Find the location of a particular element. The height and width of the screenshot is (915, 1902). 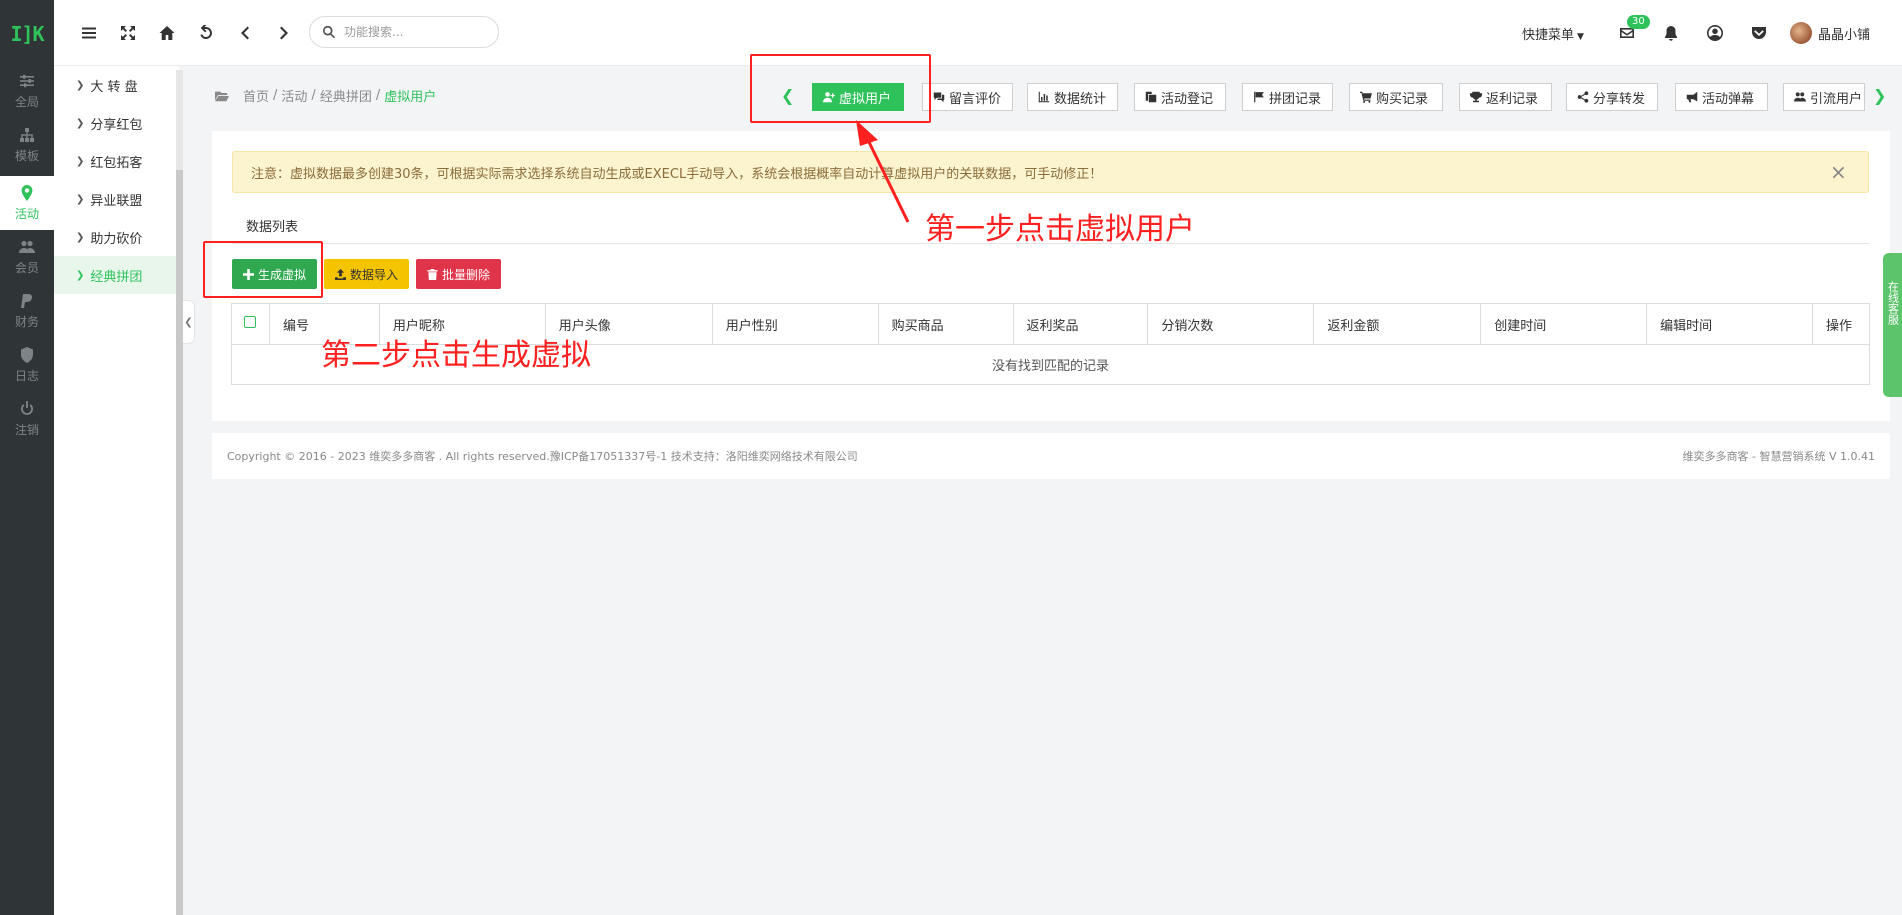

breadcrumb-home: 首页 is located at coordinates (256, 95).